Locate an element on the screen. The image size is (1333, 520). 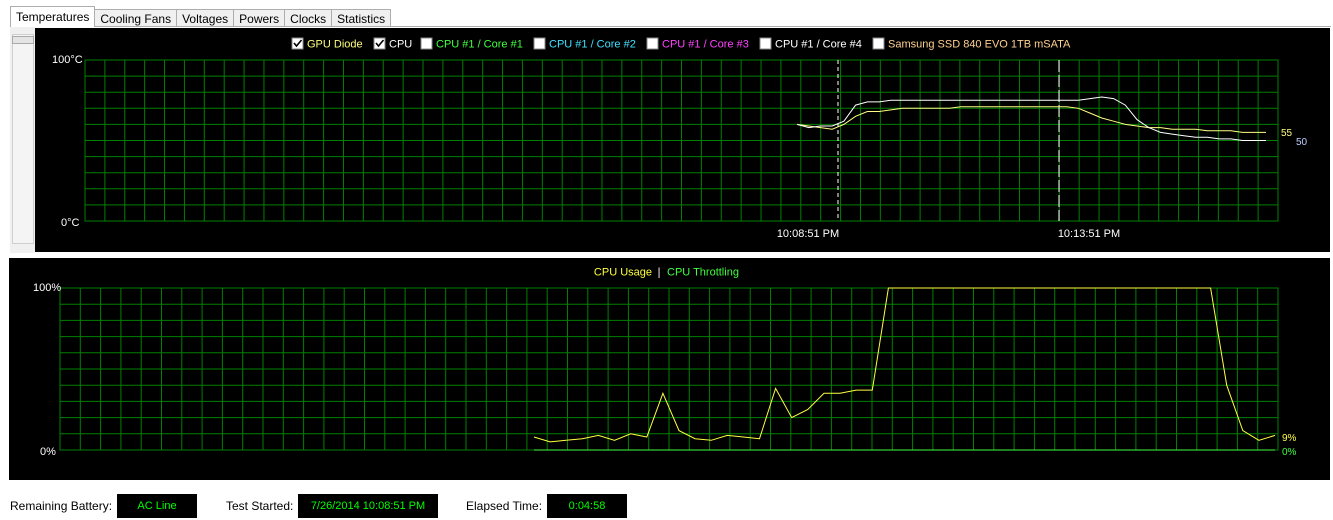
legend-core-3: CPU #1 / Core #3 is located at coordinates (697, 44).